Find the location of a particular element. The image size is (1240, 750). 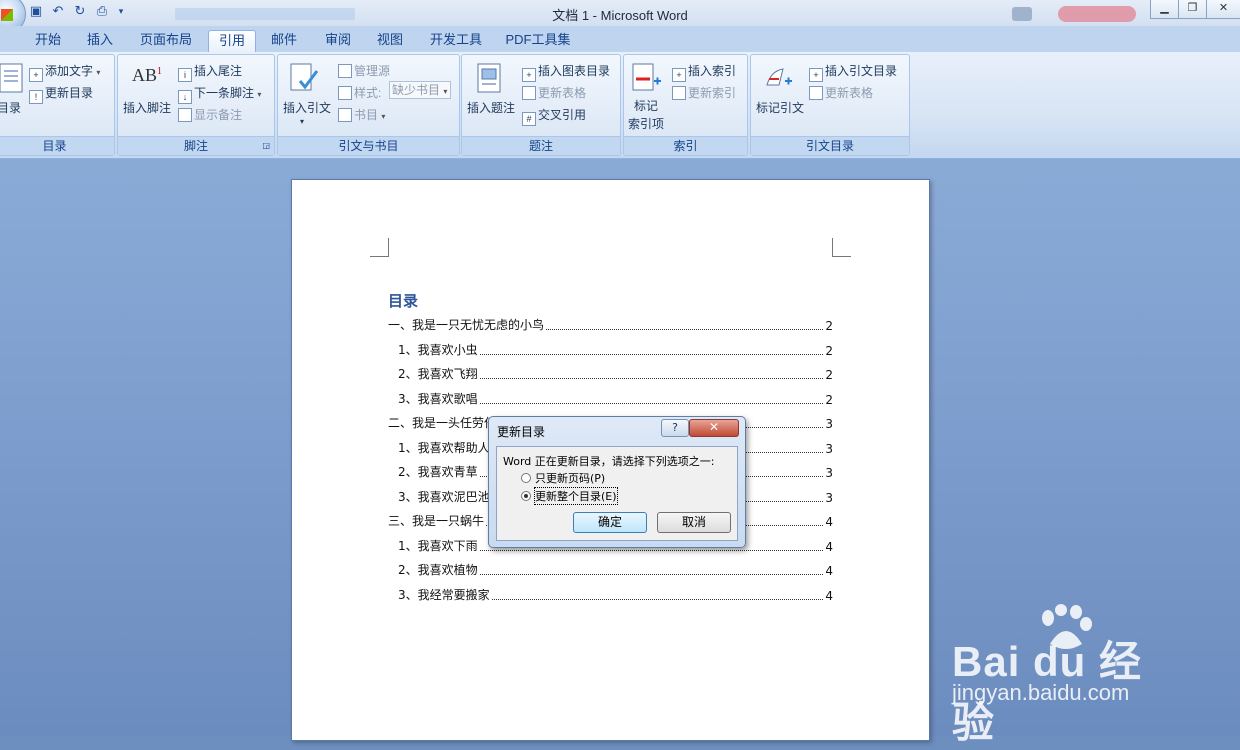

style-icon is located at coordinates (345, 93).